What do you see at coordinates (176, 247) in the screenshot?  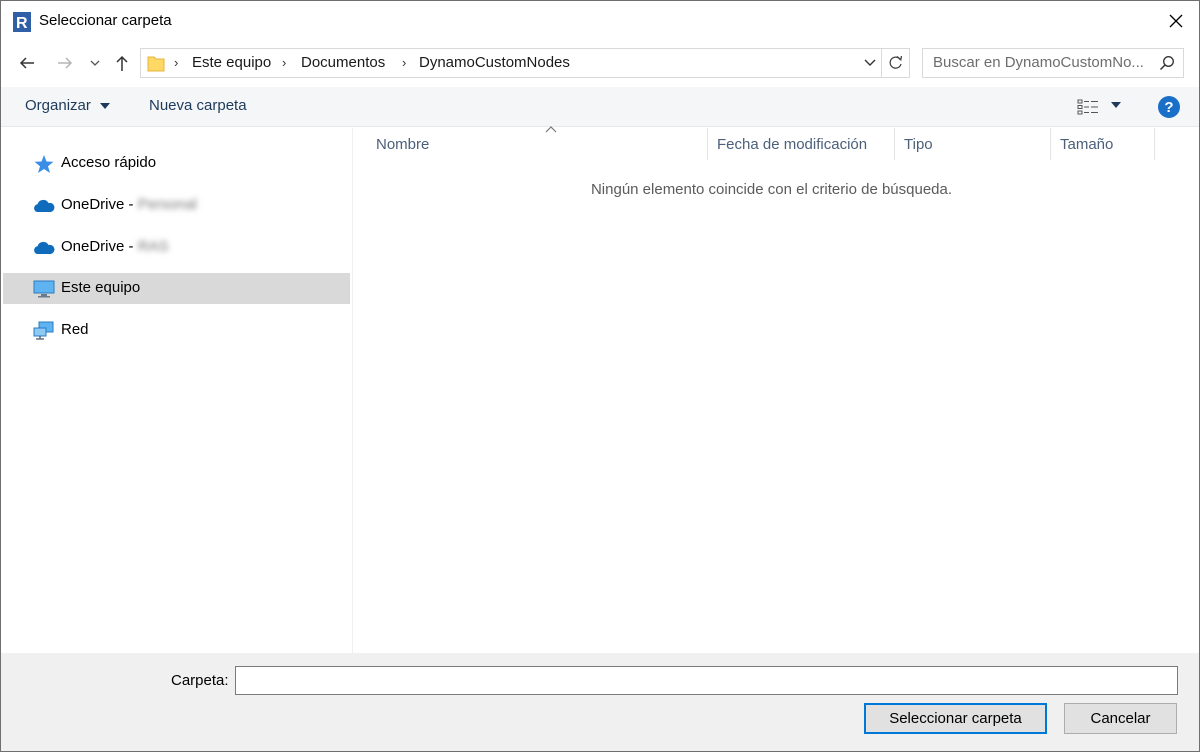 I see `nav-item-onedrive-work: OneDrive - RAS` at bounding box center [176, 247].